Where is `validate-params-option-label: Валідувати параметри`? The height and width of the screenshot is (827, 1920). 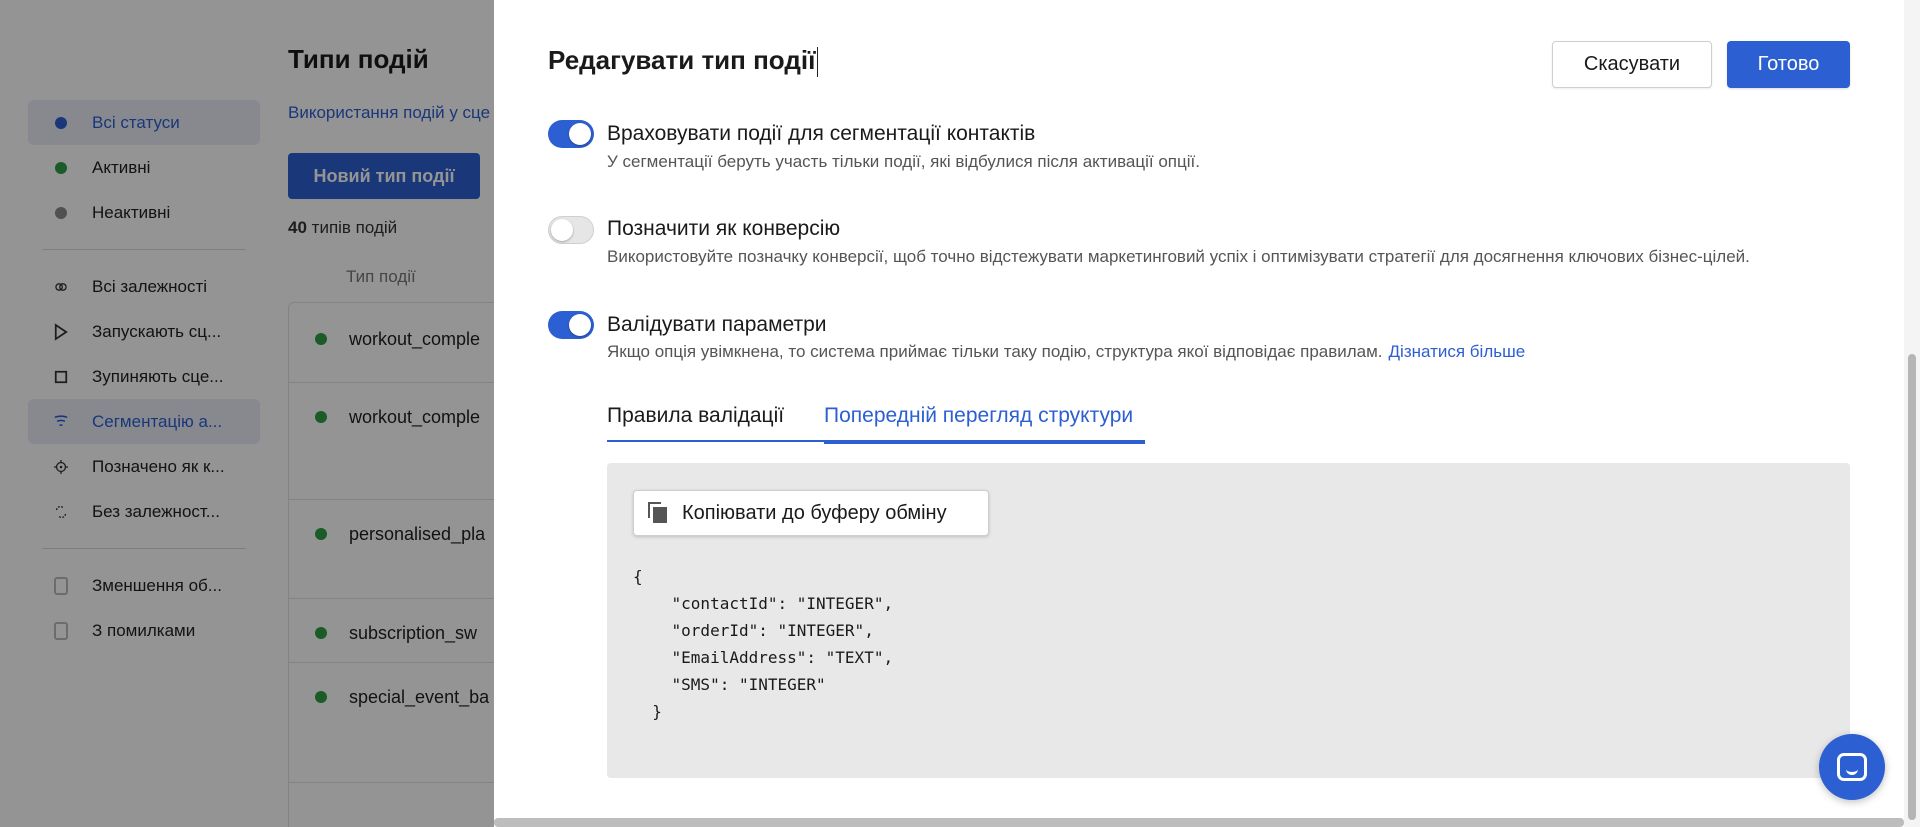
validate-params-option-label: Валідувати параметри is located at coordinates (717, 324).